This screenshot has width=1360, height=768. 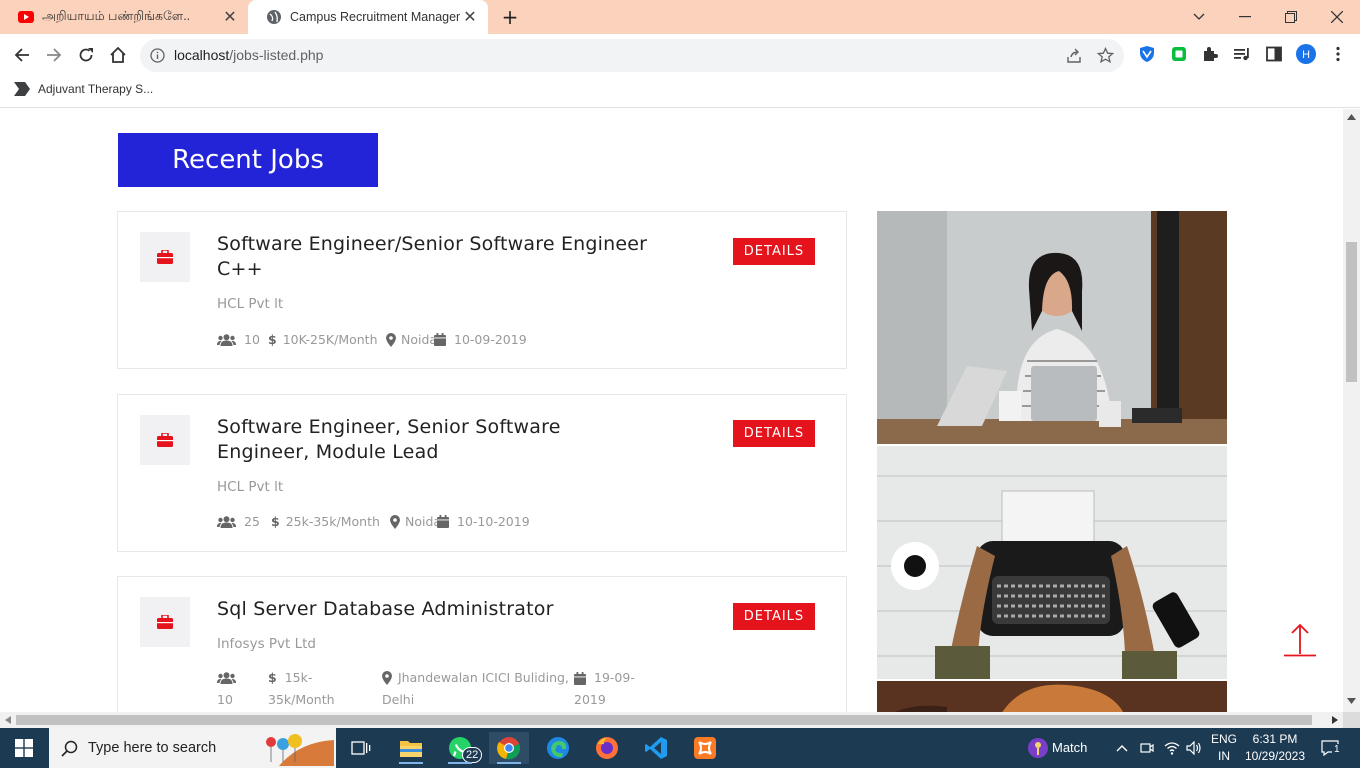 What do you see at coordinates (1210, 54) in the screenshot?
I see `extensions-puzzle-icon` at bounding box center [1210, 54].